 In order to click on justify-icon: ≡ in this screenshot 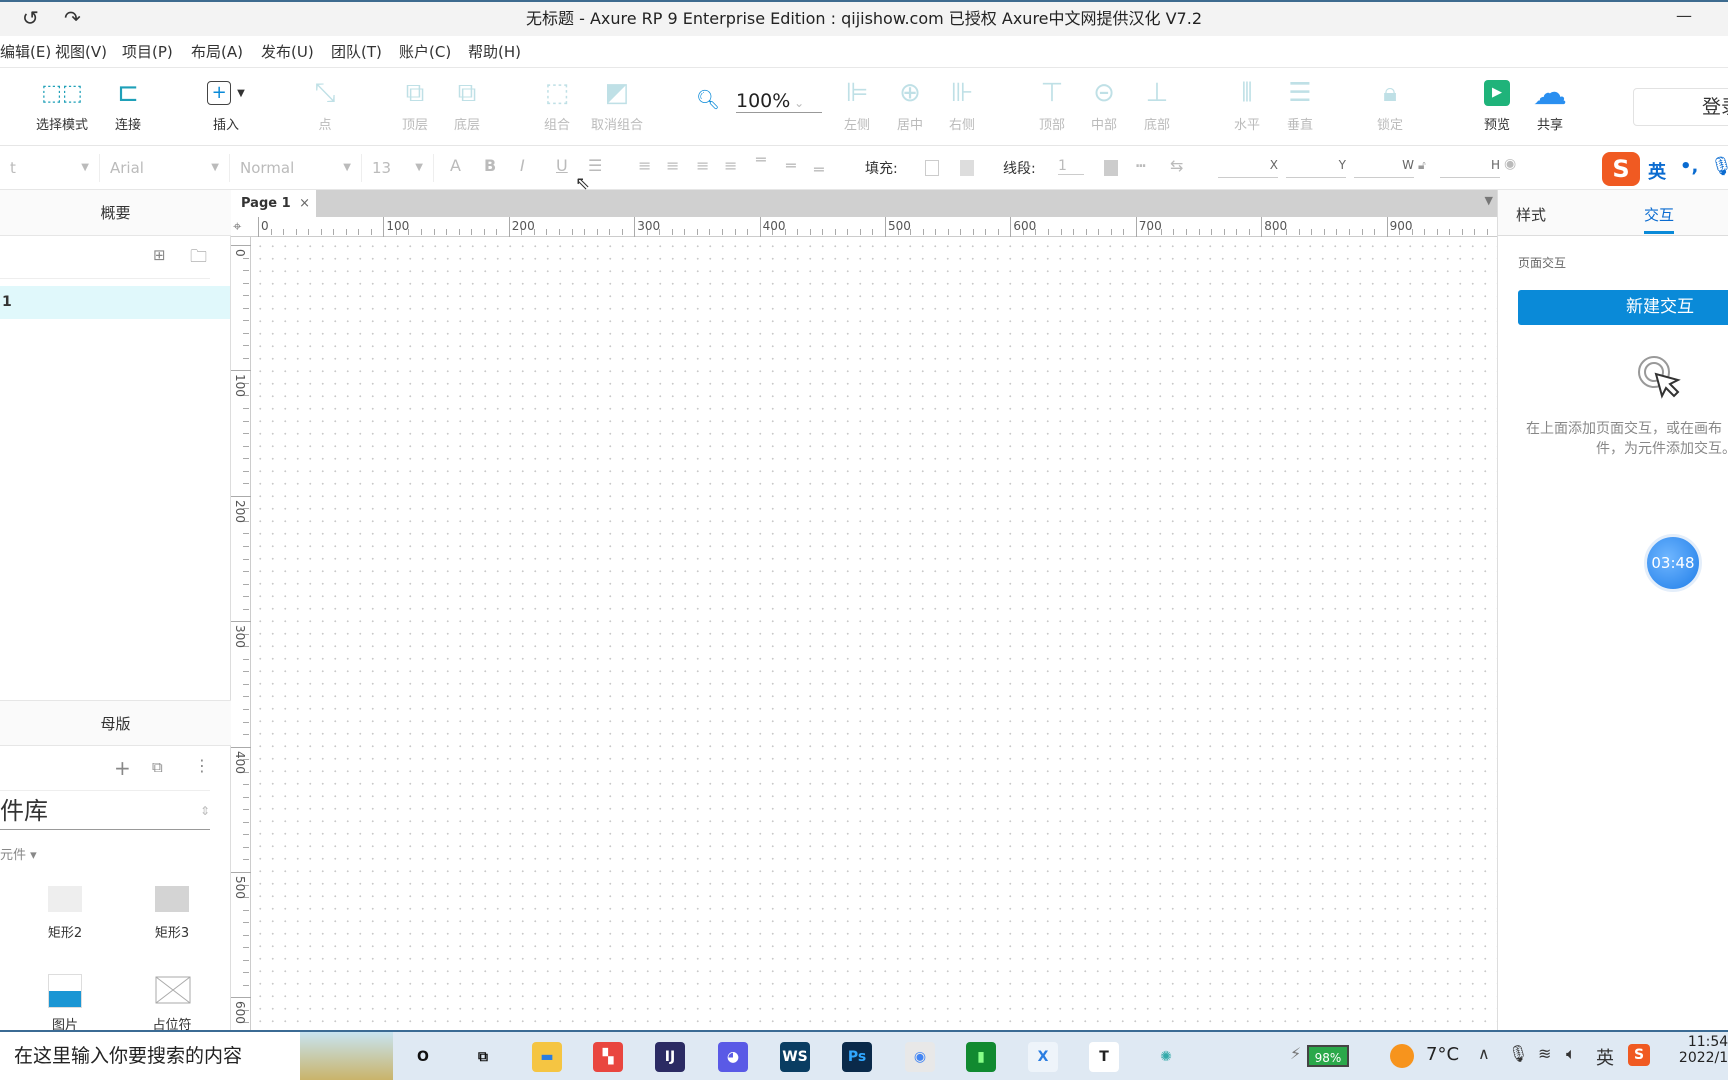, I will do `click(730, 165)`.